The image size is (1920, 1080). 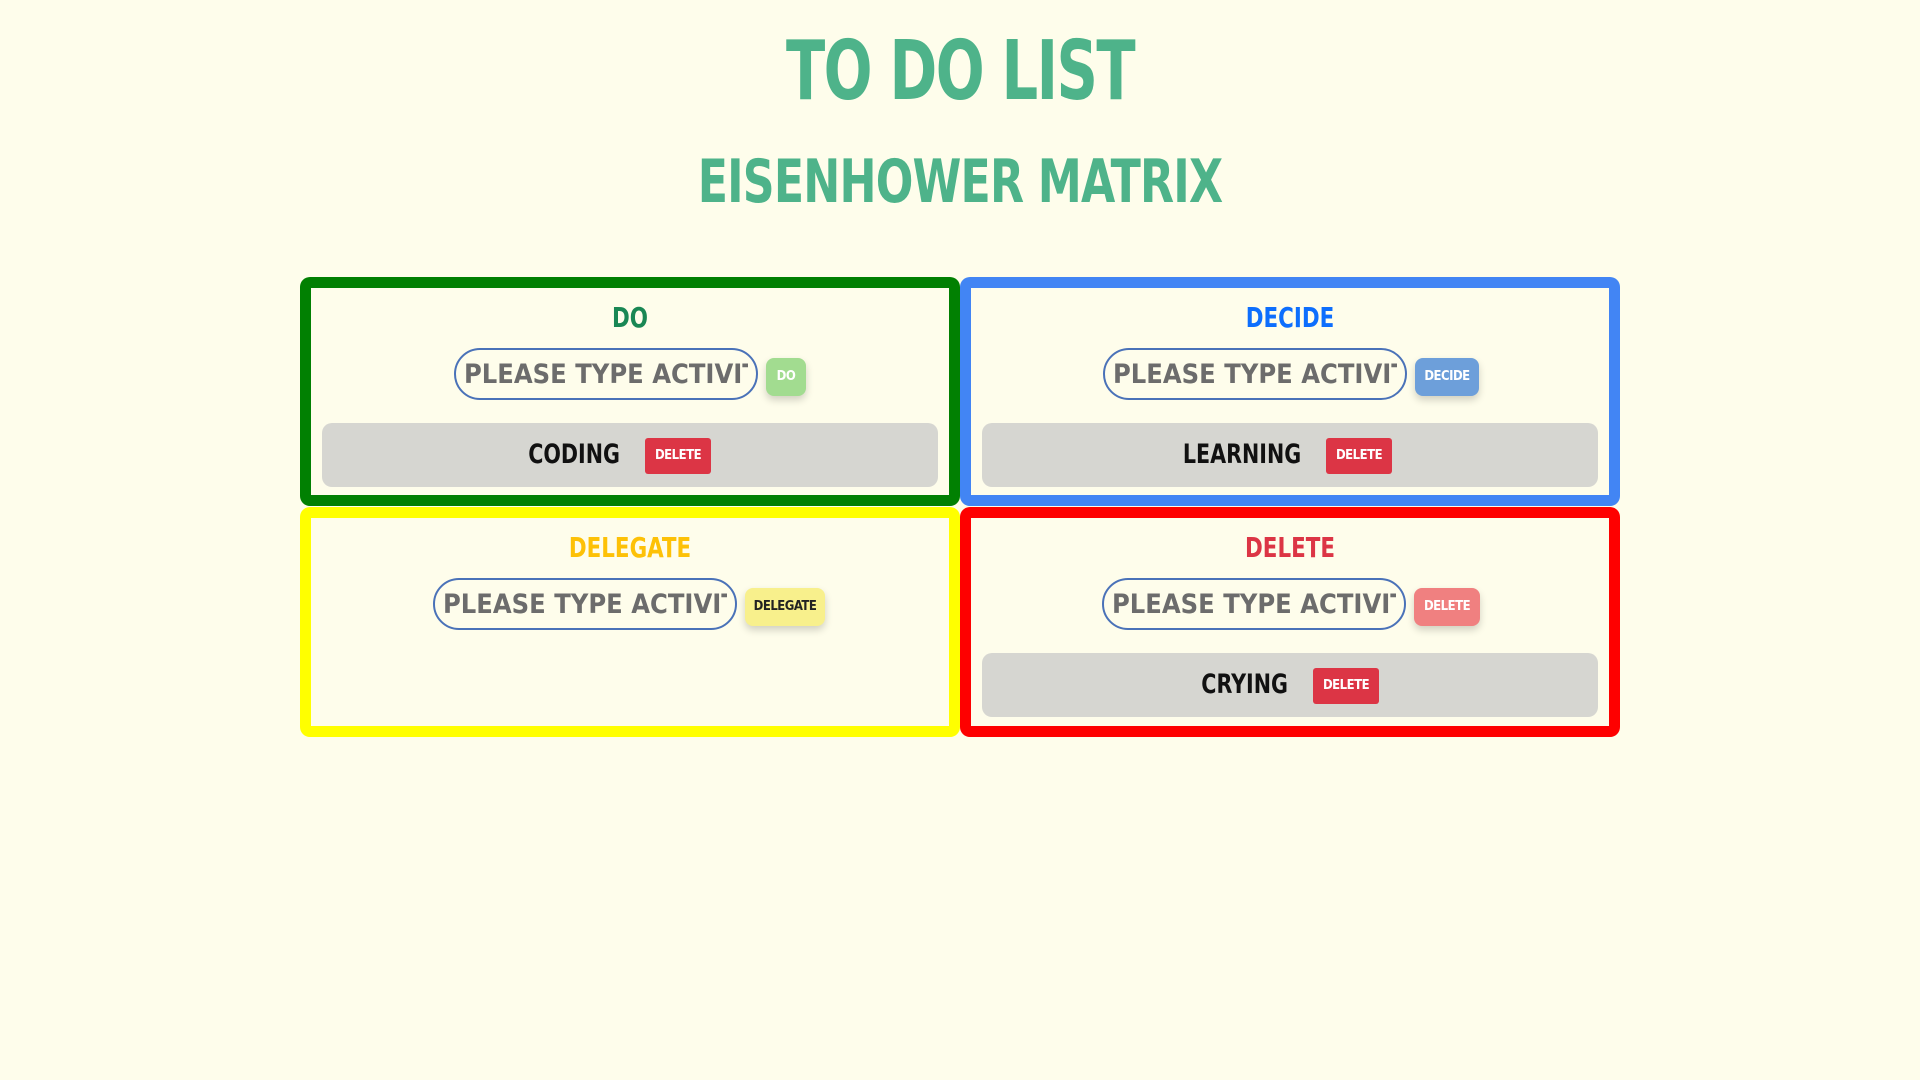 What do you see at coordinates (1244, 684) in the screenshot?
I see `task-label: CRYING` at bounding box center [1244, 684].